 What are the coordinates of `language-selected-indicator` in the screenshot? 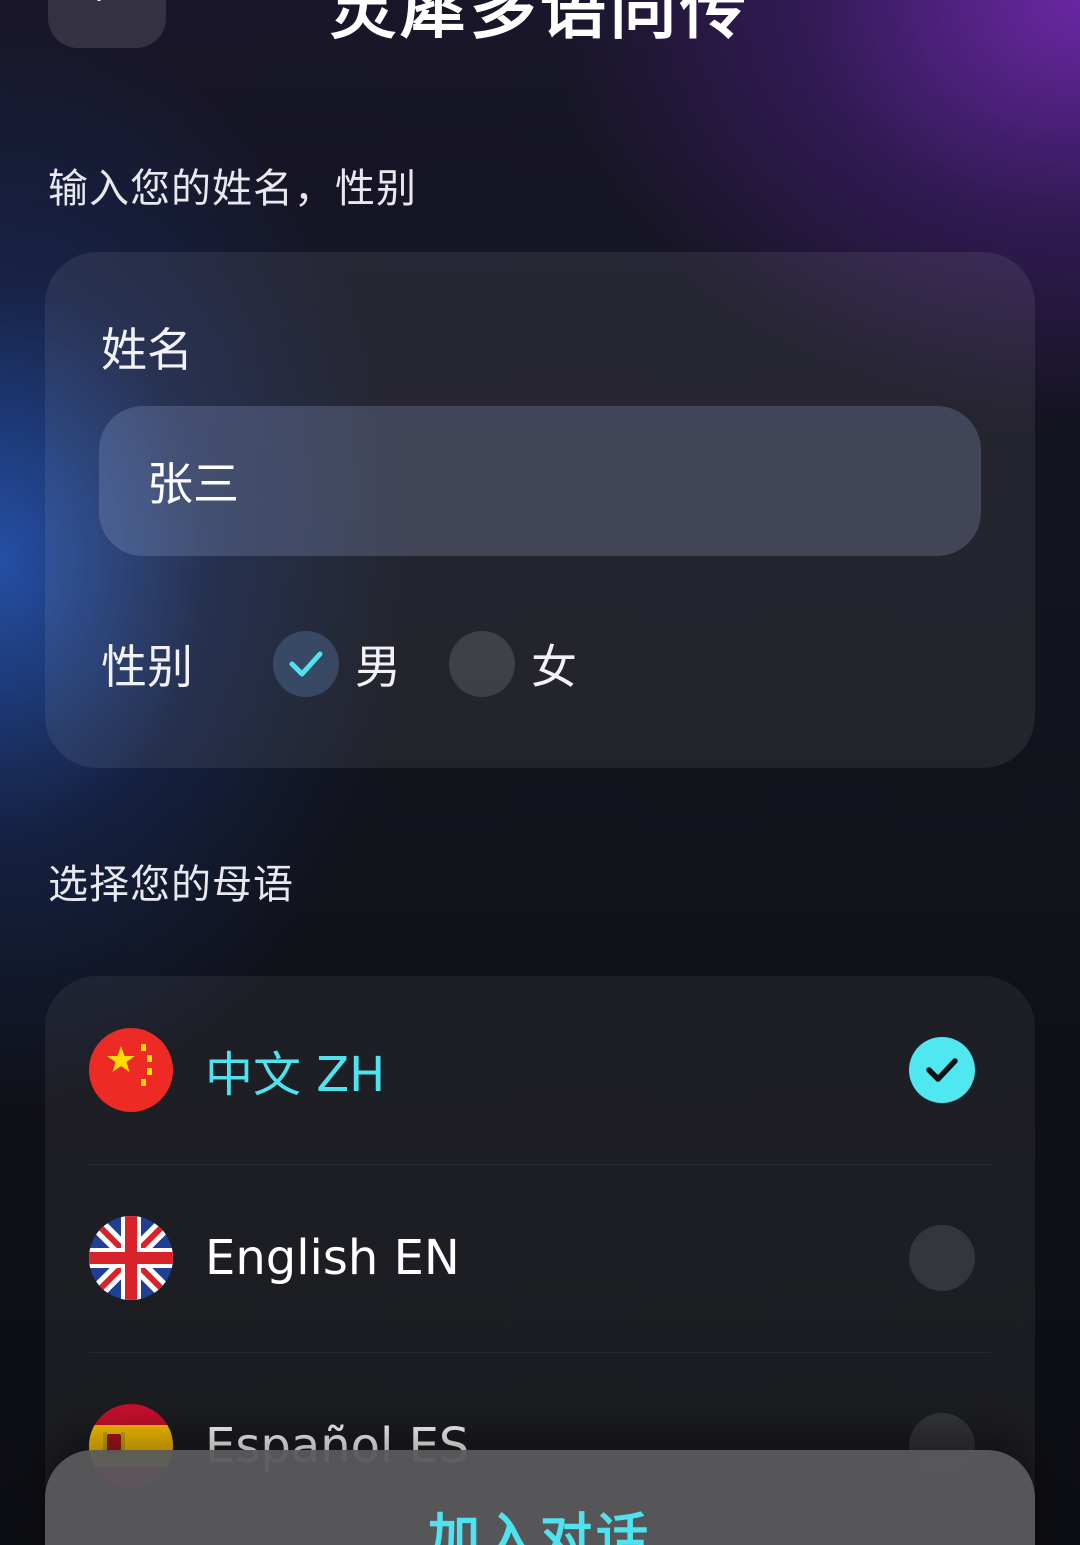 It's located at (942, 1070).